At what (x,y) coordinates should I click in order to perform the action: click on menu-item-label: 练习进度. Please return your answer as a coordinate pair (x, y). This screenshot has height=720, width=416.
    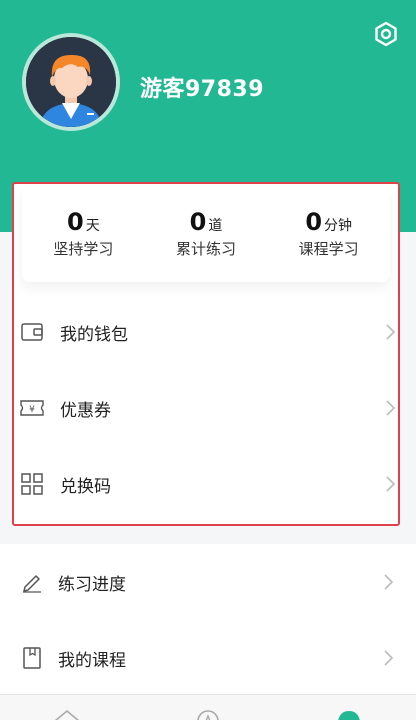
    Looking at the image, I should click on (92, 584).